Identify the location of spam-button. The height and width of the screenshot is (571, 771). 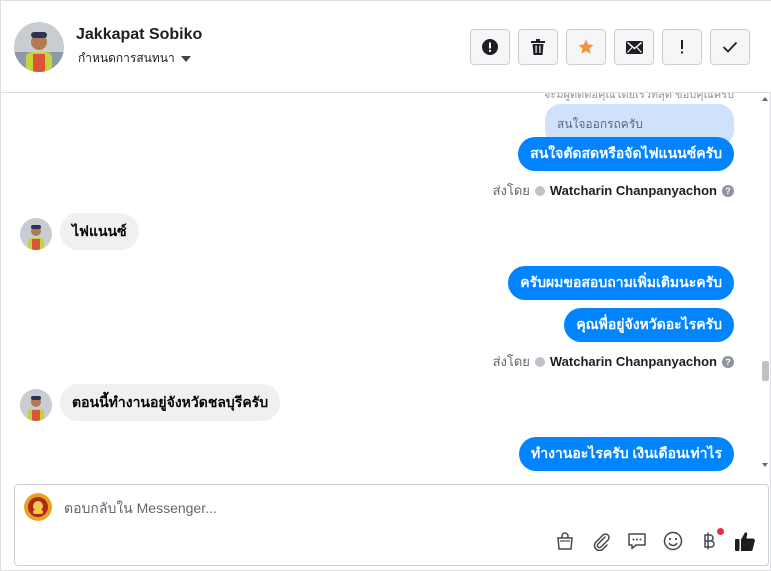
(682, 47).